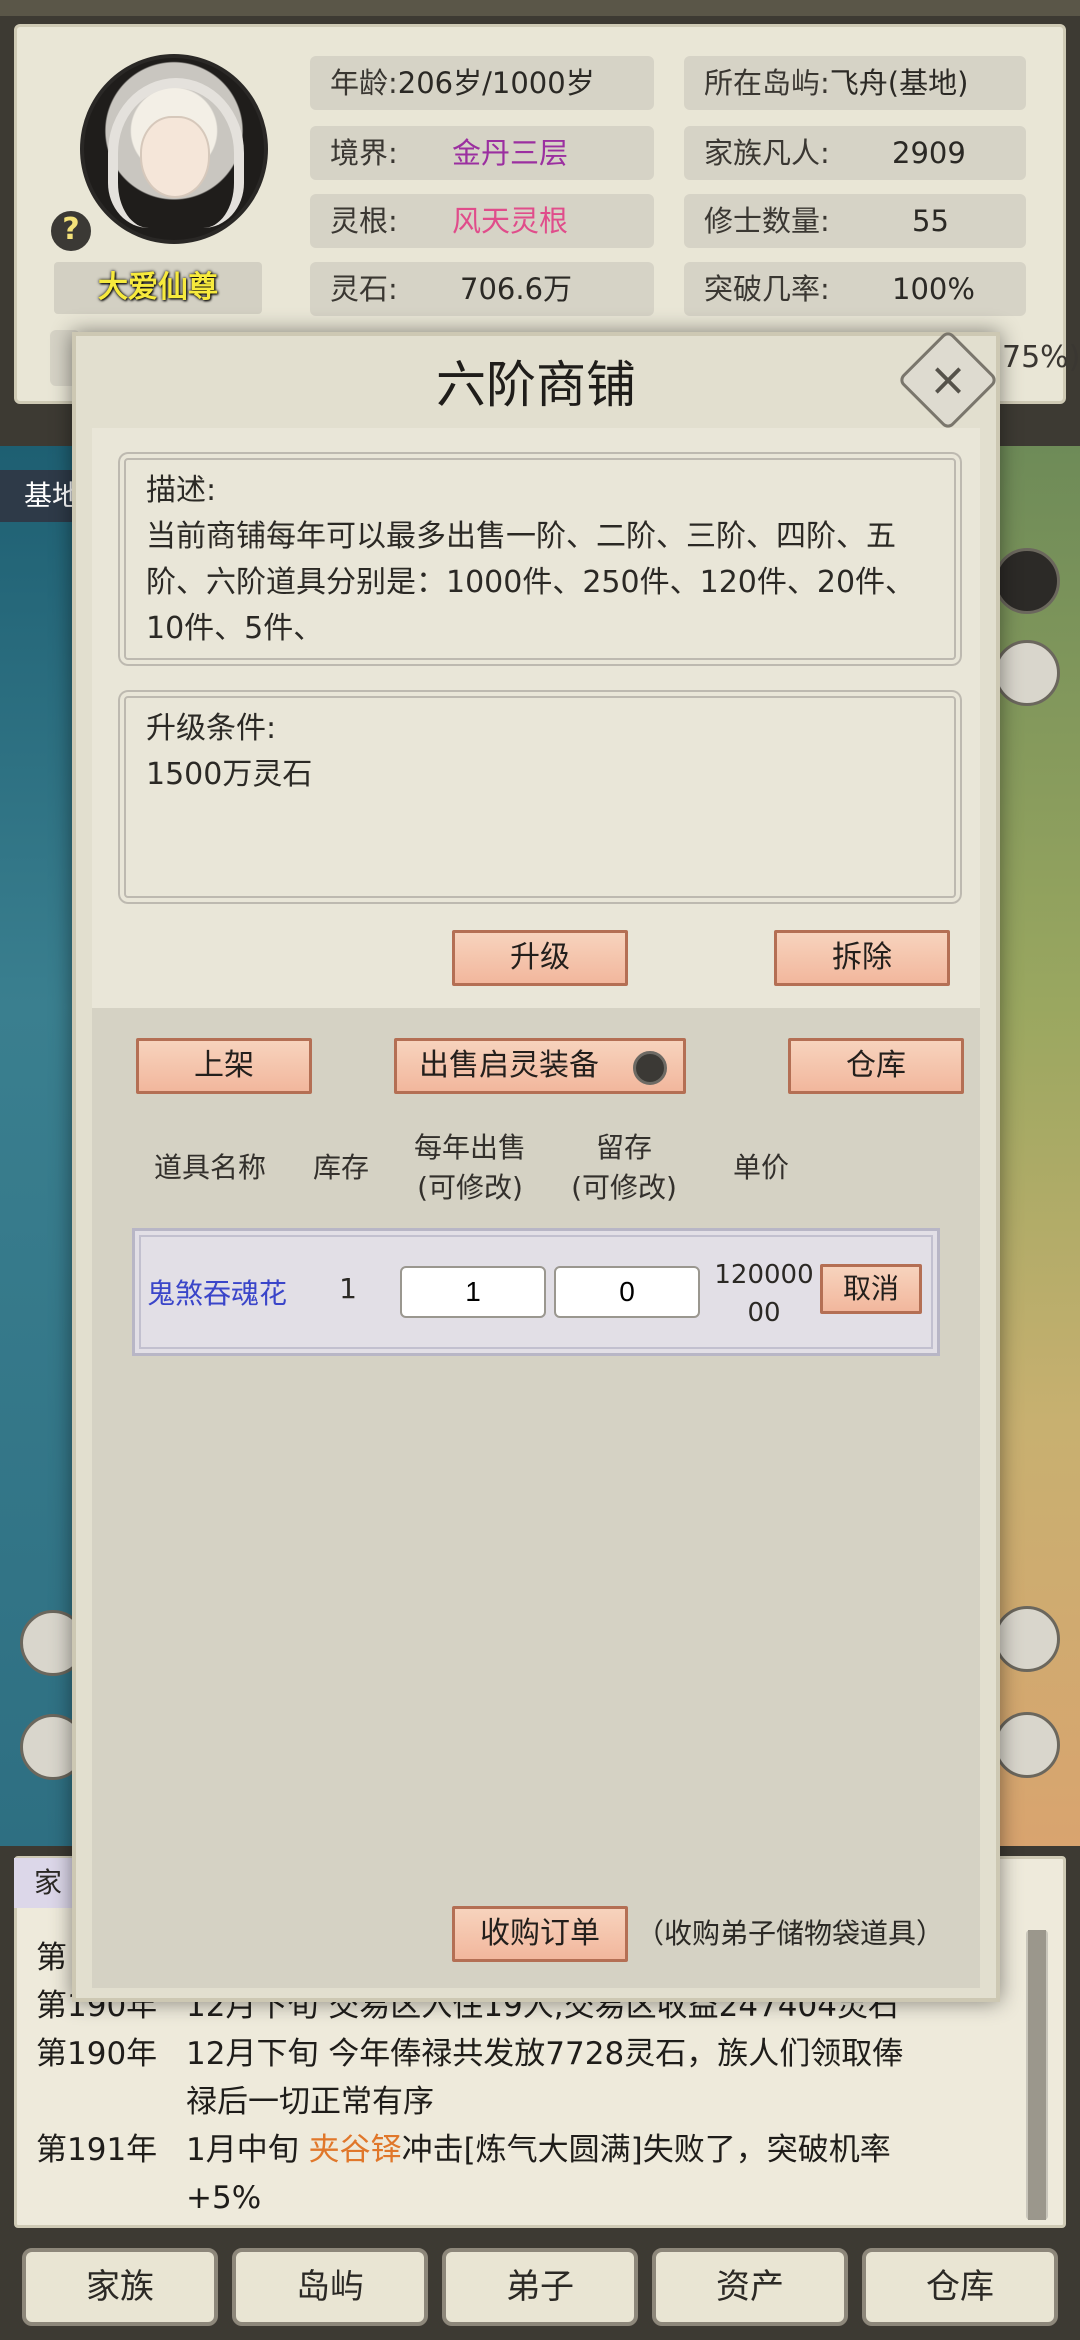 This screenshot has height=2340, width=1080. I want to click on demolish-button: 拆除, so click(862, 958).